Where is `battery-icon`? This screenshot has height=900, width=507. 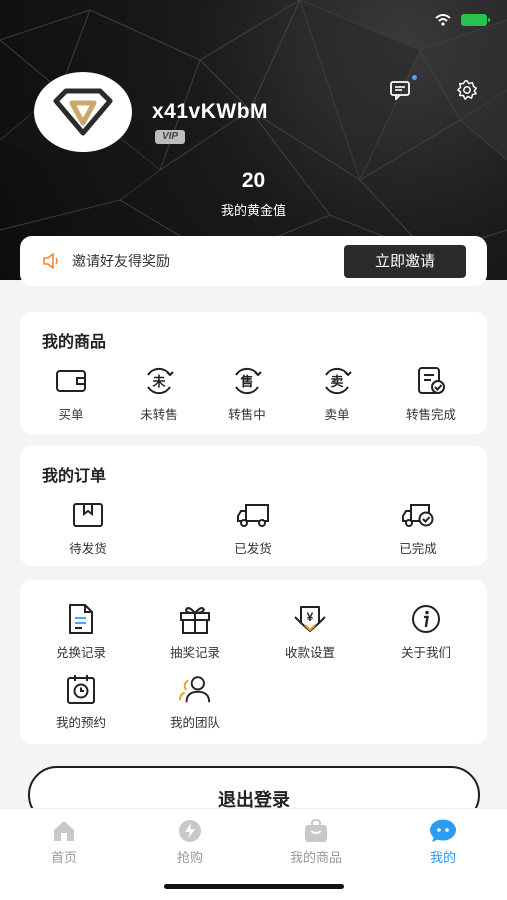
battery-icon is located at coordinates (475, 20).